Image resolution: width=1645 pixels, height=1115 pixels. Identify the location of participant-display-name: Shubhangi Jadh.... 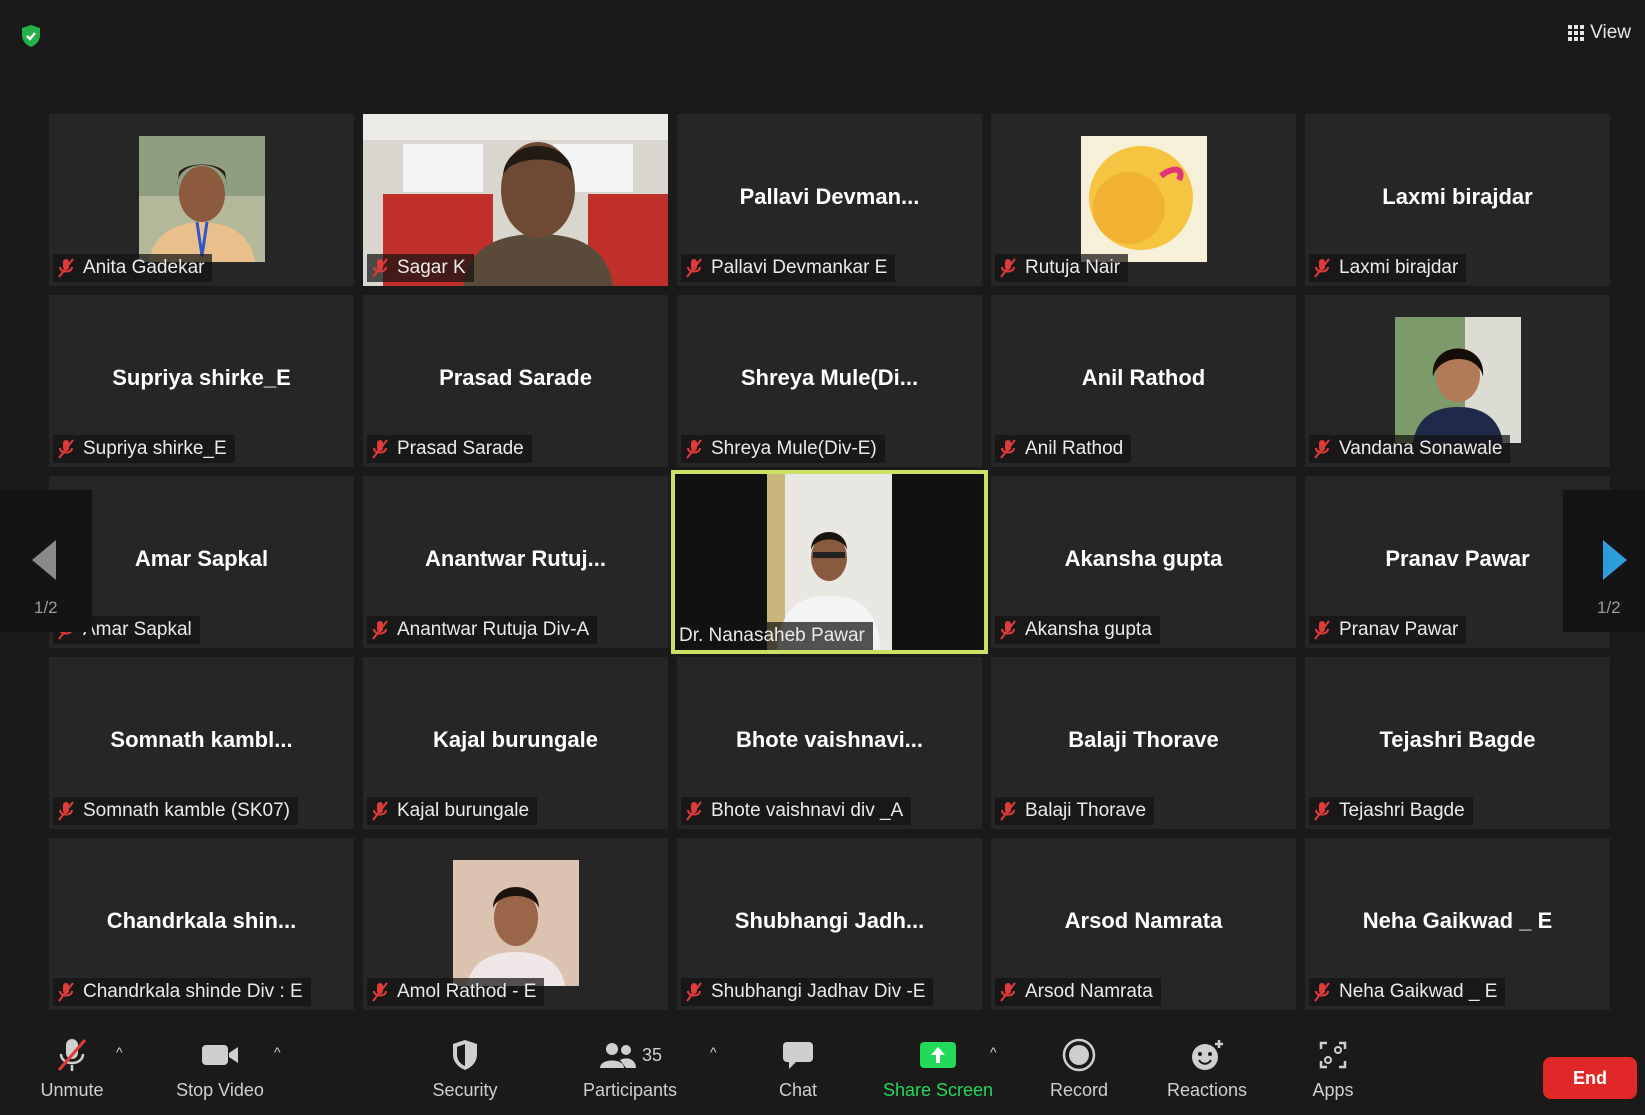
(829, 920).